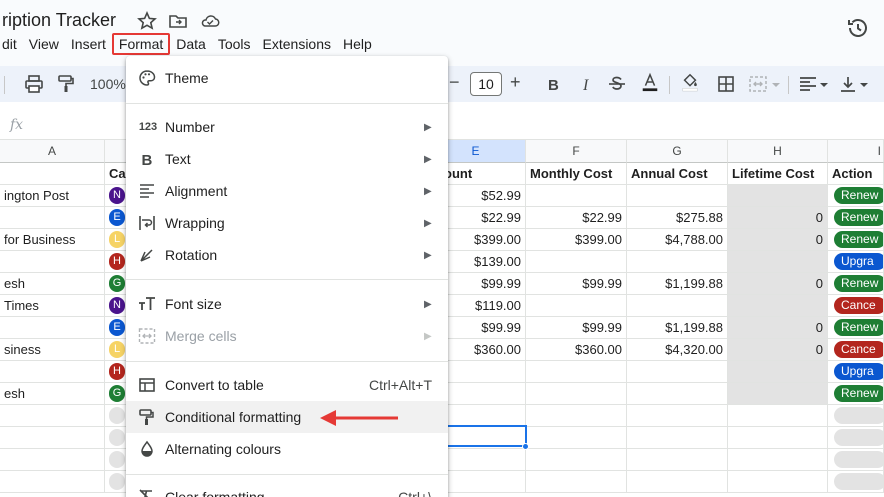  Describe the element at coordinates (515, 82) in the screenshot. I see `increase-font-size-button: +` at that location.